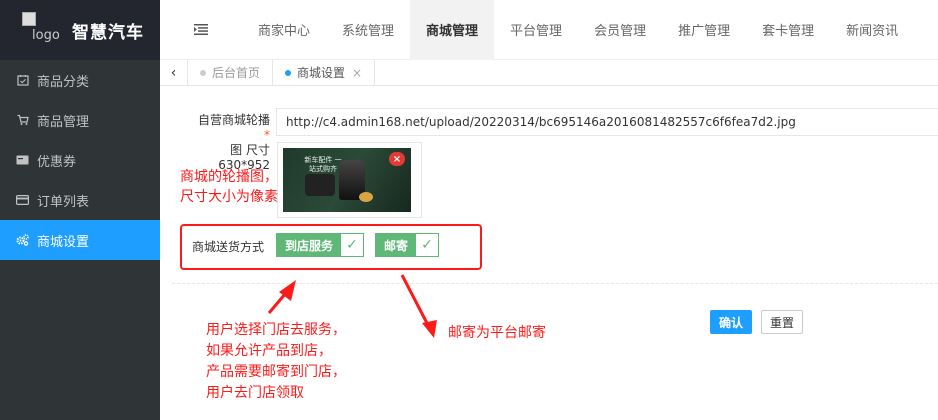 This screenshot has width=938, height=420. Describe the element at coordinates (704, 30) in the screenshot. I see `tab-promotion-management: 推广管理` at that location.